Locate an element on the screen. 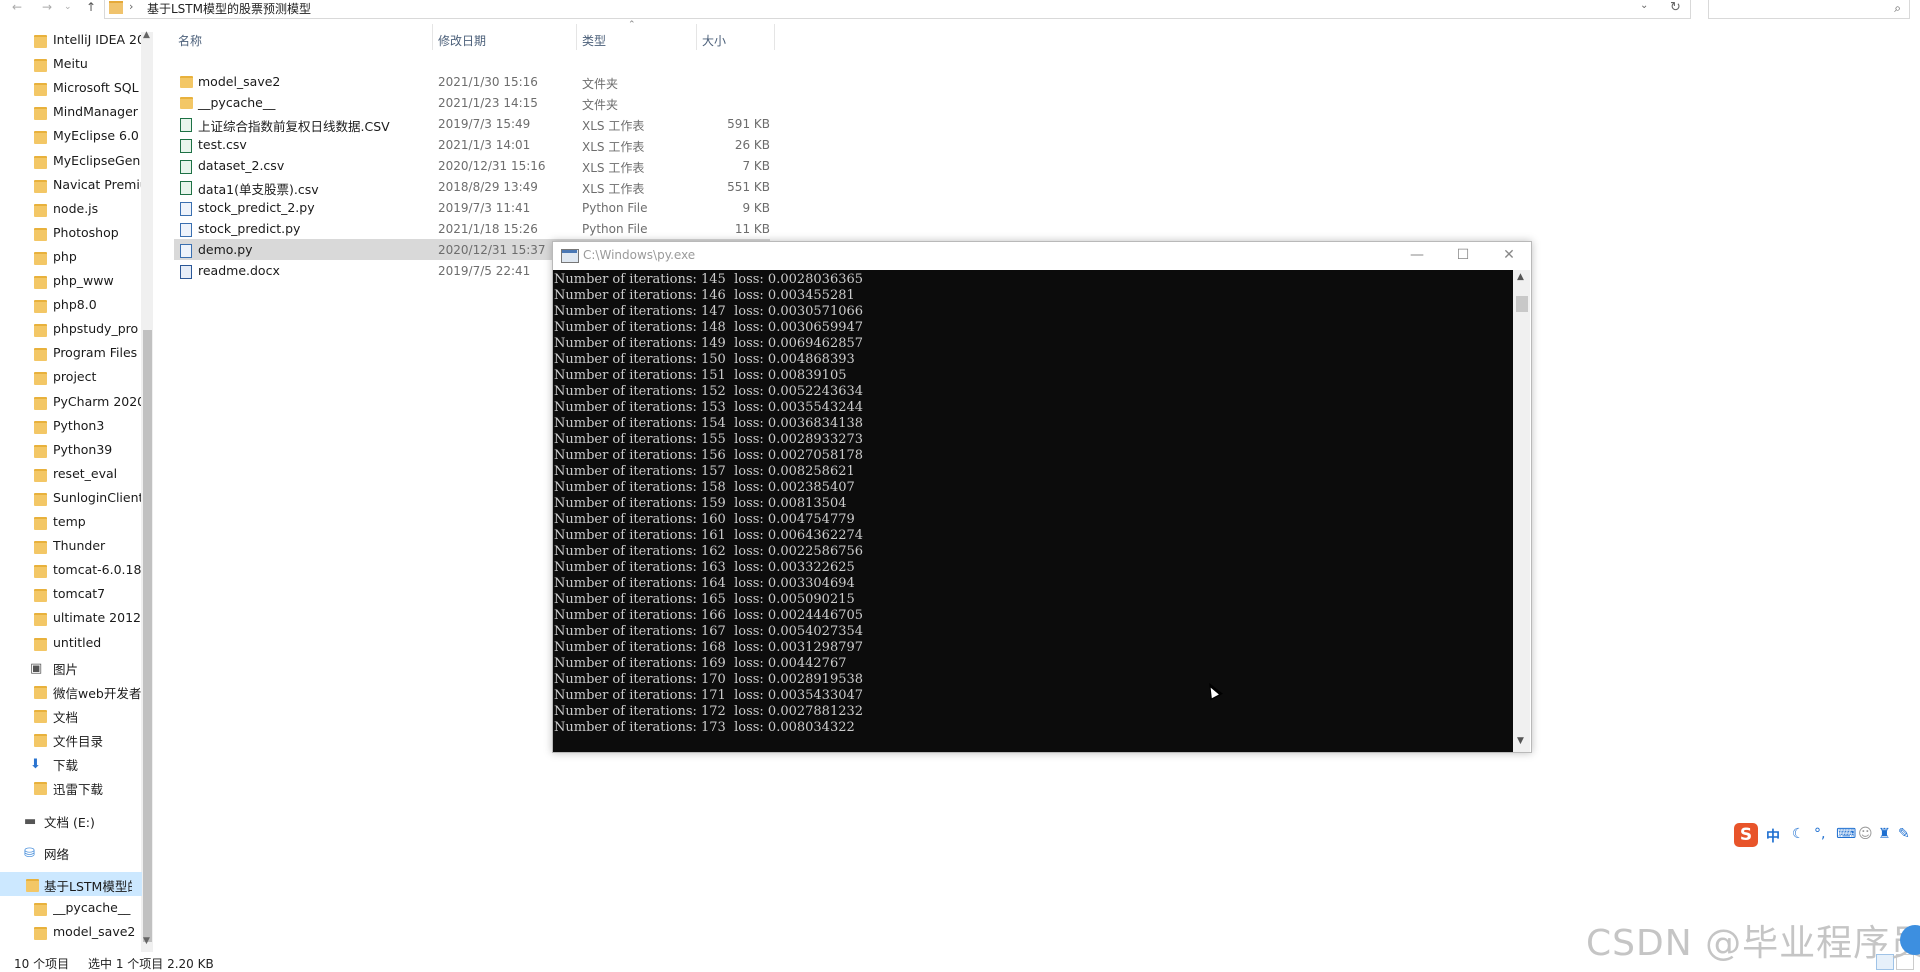 Image resolution: width=1920 pixels, height=972 pixels. file-row: model_save2 2021/1/30 15:16 文件夹 is located at coordinates (472, 81).